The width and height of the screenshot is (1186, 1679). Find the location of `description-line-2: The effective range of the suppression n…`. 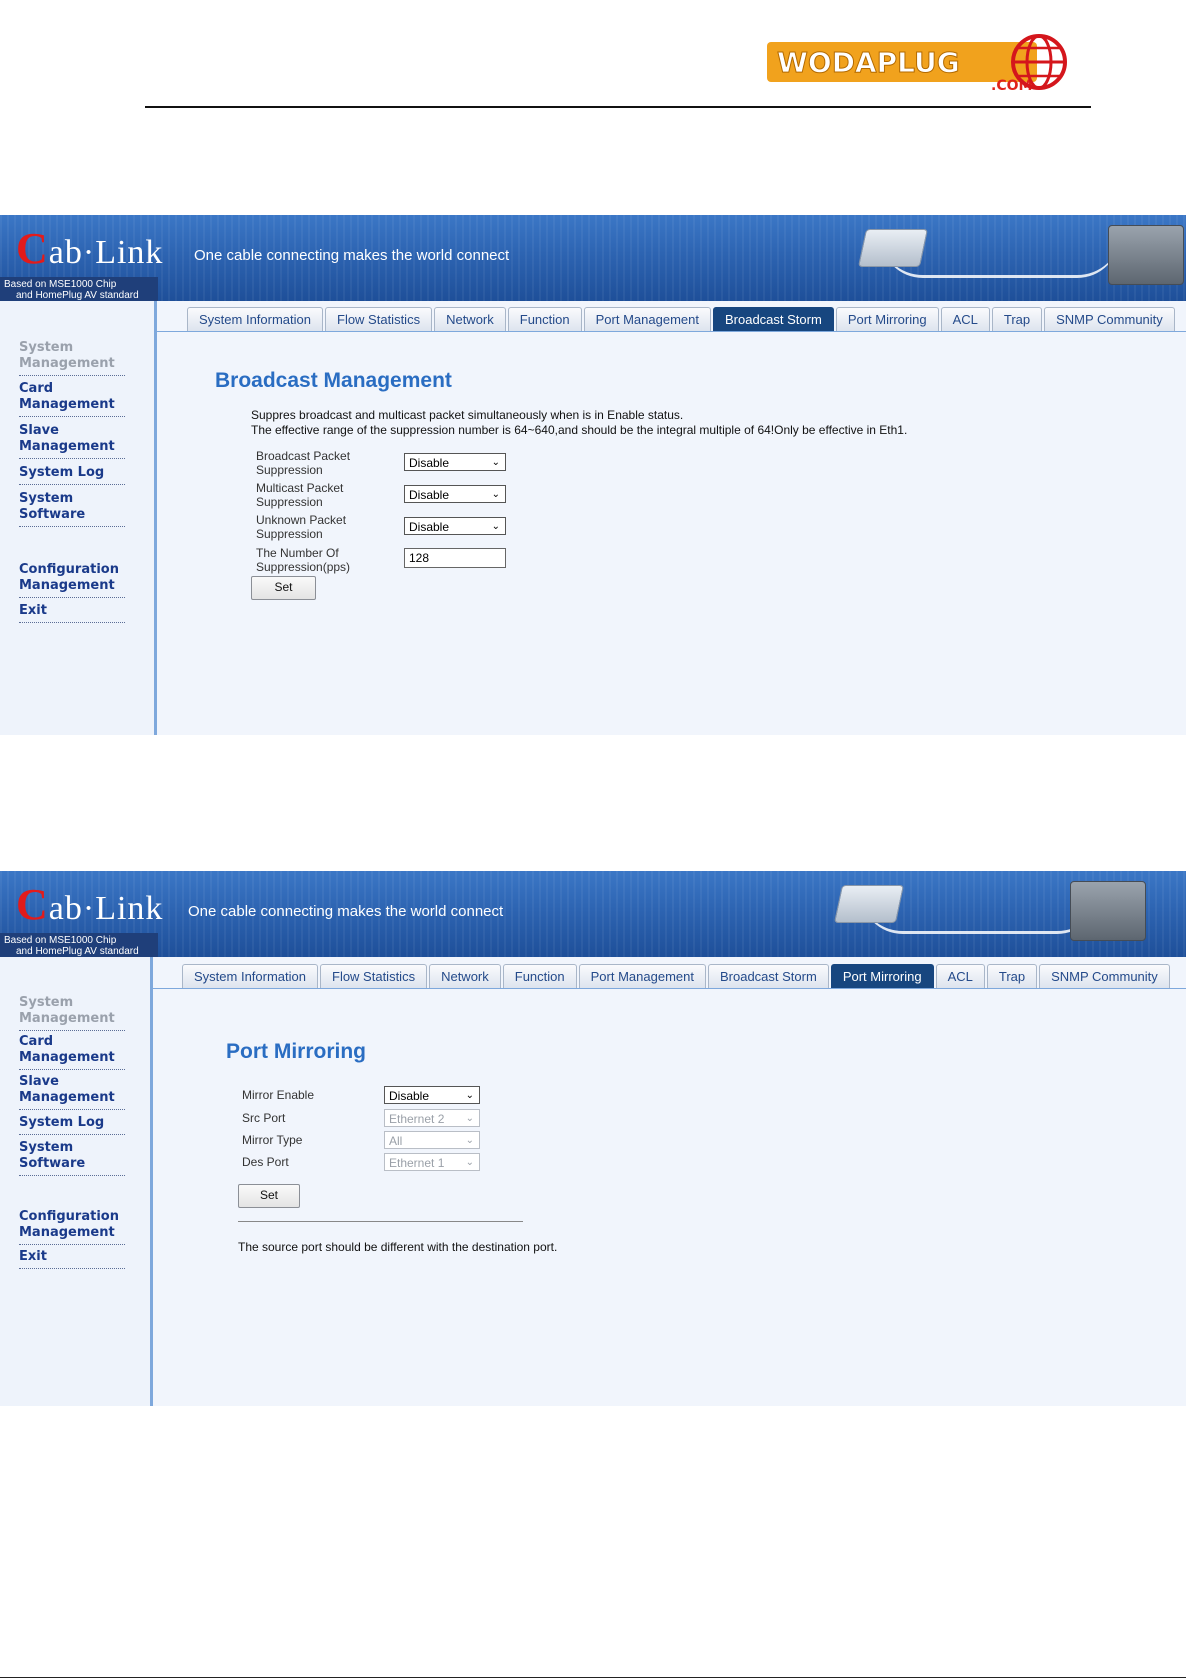

description-line-2: The effective range of the suppression n… is located at coordinates (579, 430).